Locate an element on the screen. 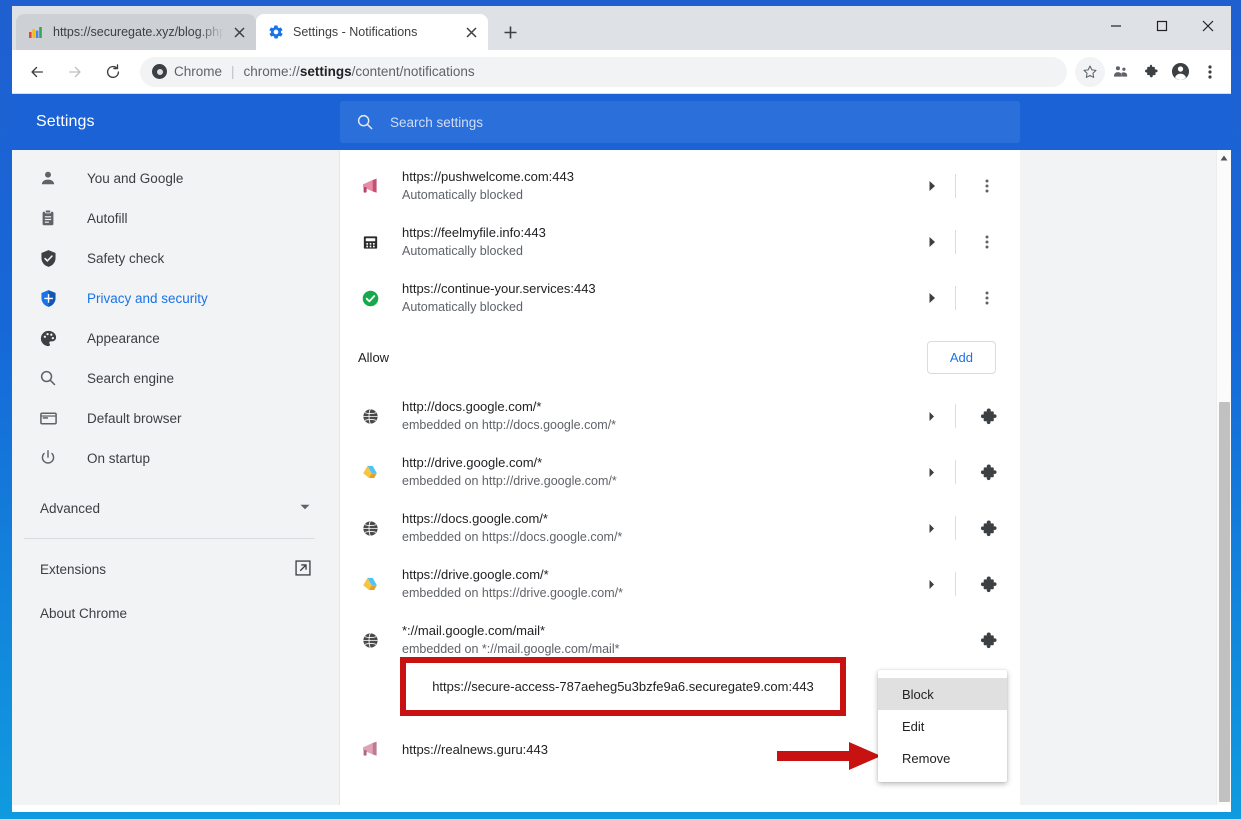 Image resolution: width=1241 pixels, height=819 pixels. browser-tab-2: Settings - Notifications is located at coordinates (372, 32).